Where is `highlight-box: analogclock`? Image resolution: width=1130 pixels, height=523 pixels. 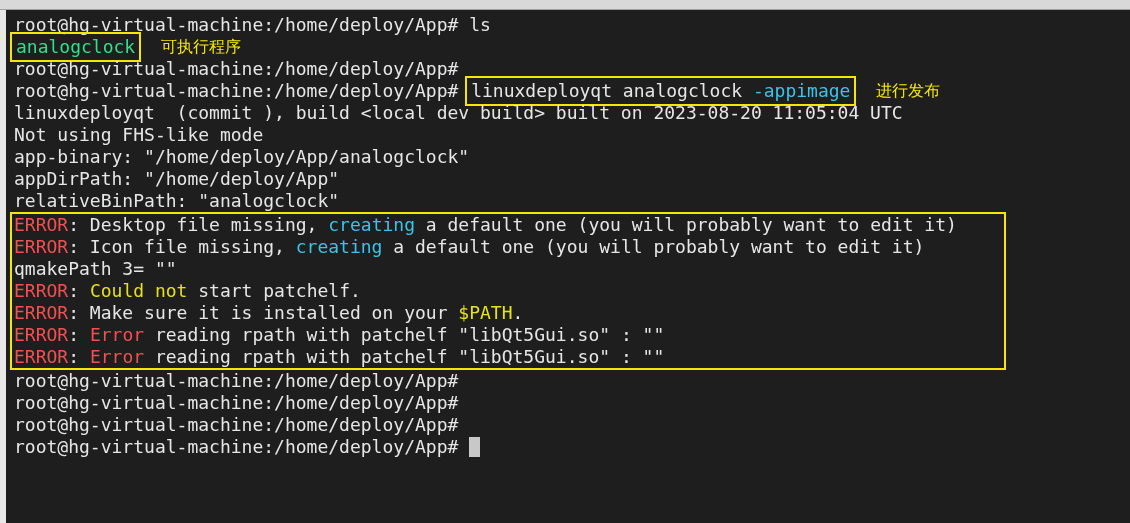
highlight-box: analogclock is located at coordinates (76, 47).